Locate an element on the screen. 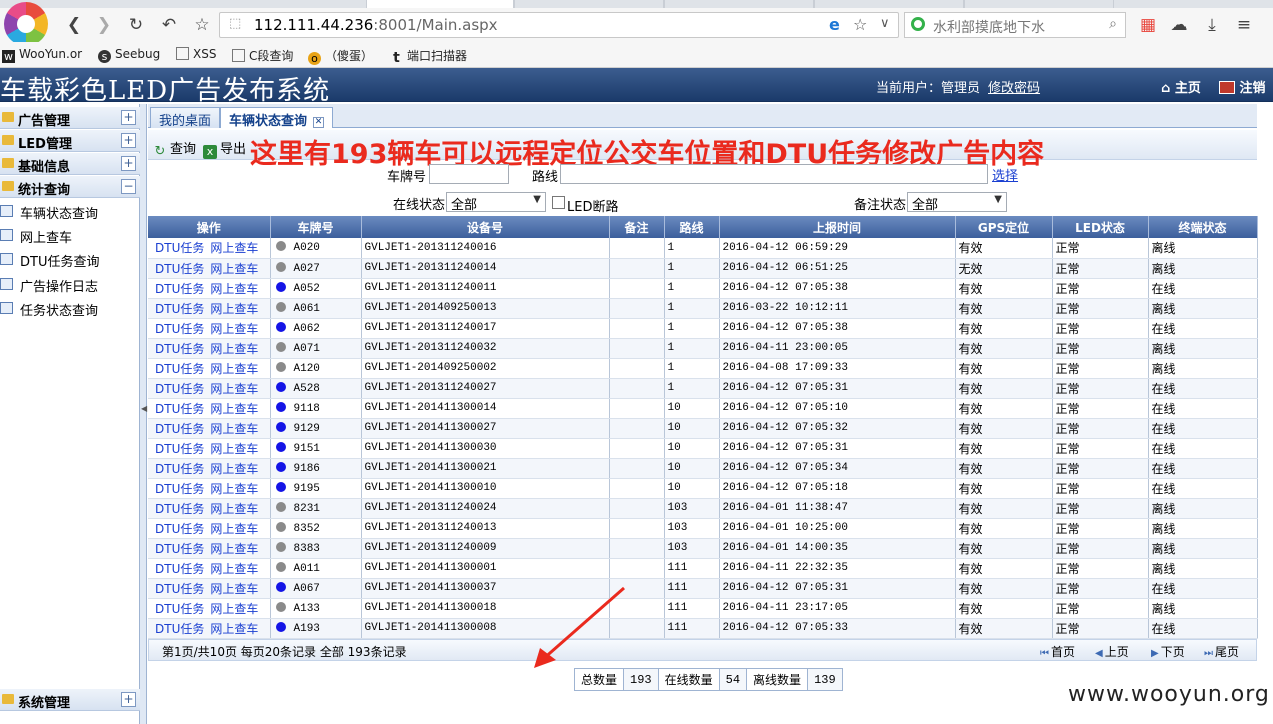 The height and width of the screenshot is (724, 1273). bookmark-c-segment: C段查询 is located at coordinates (262, 55).